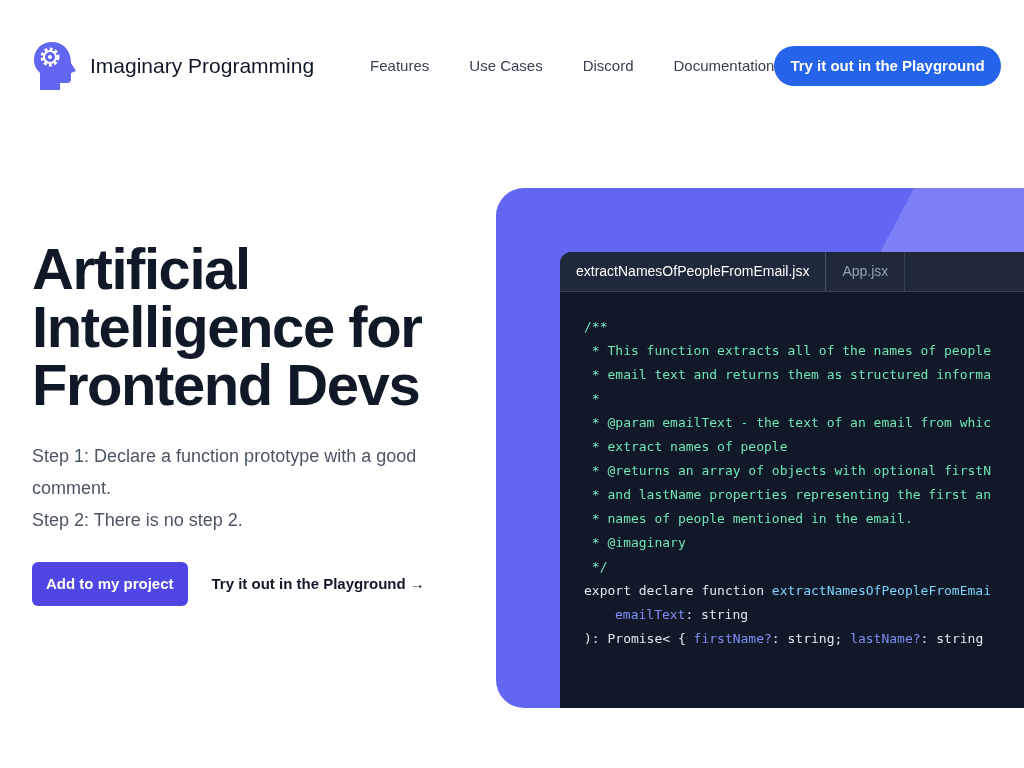 The width and height of the screenshot is (1024, 768). Describe the element at coordinates (202, 66) in the screenshot. I see `brand-name: Imaginary Programming` at that location.